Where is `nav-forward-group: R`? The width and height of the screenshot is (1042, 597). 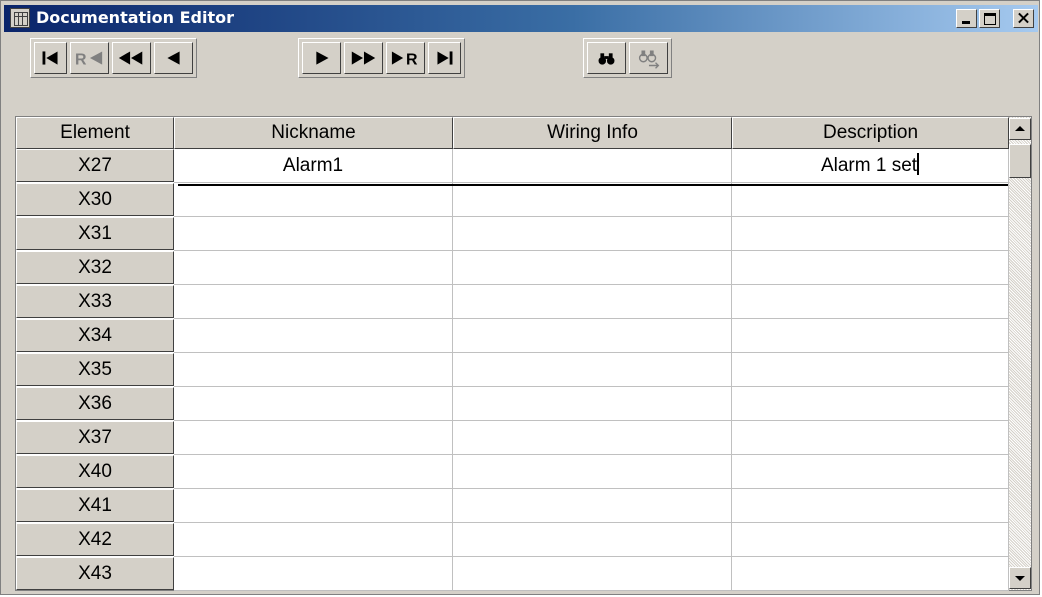 nav-forward-group: R is located at coordinates (381, 58).